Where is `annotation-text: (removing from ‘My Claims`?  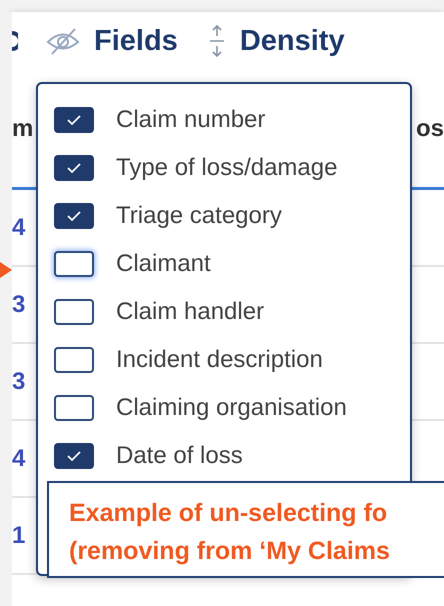 annotation-text: (removing from ‘My Claims is located at coordinates (230, 551).